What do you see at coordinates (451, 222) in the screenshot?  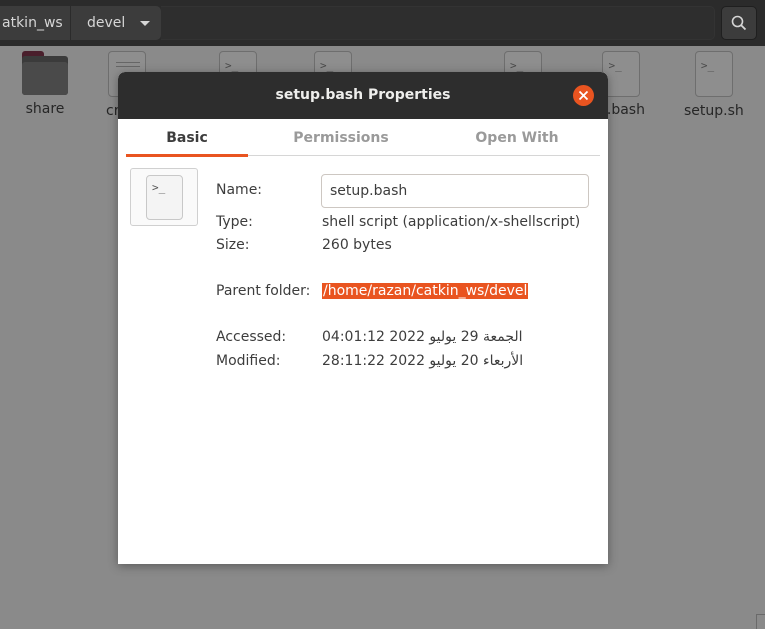 I see `type-value: shell script (application/x-shellscript)` at bounding box center [451, 222].